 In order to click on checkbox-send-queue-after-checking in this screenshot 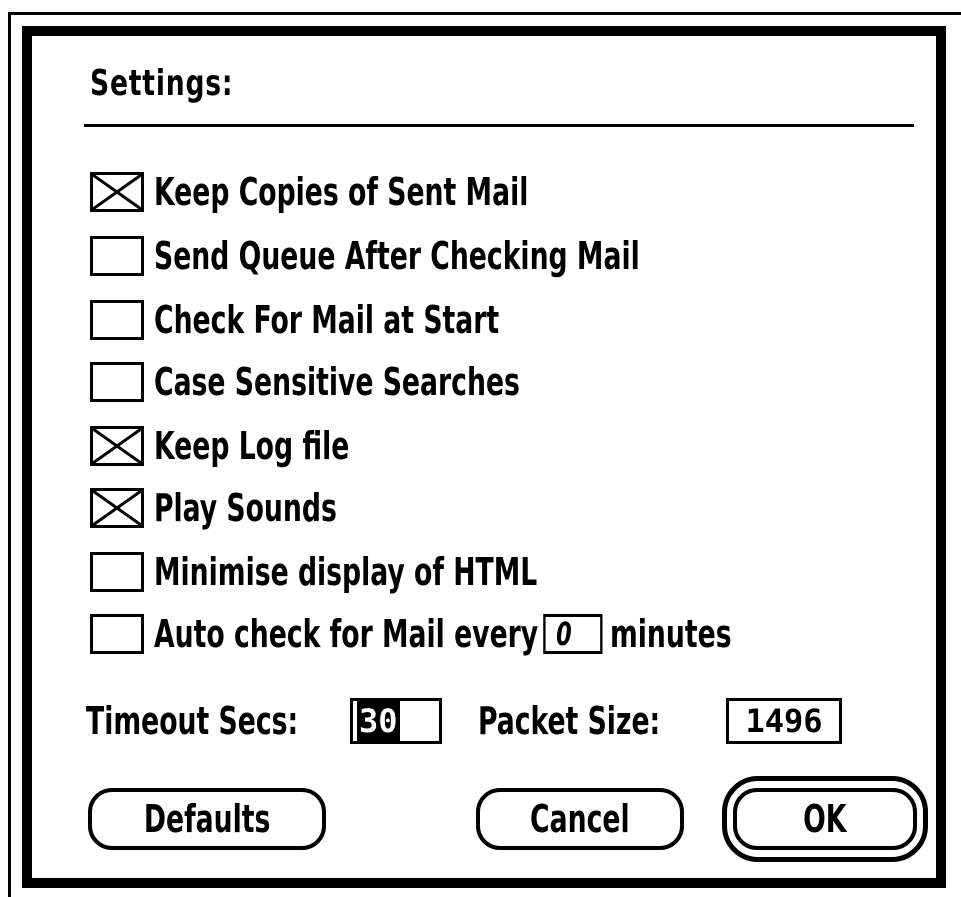, I will do `click(117, 256)`.